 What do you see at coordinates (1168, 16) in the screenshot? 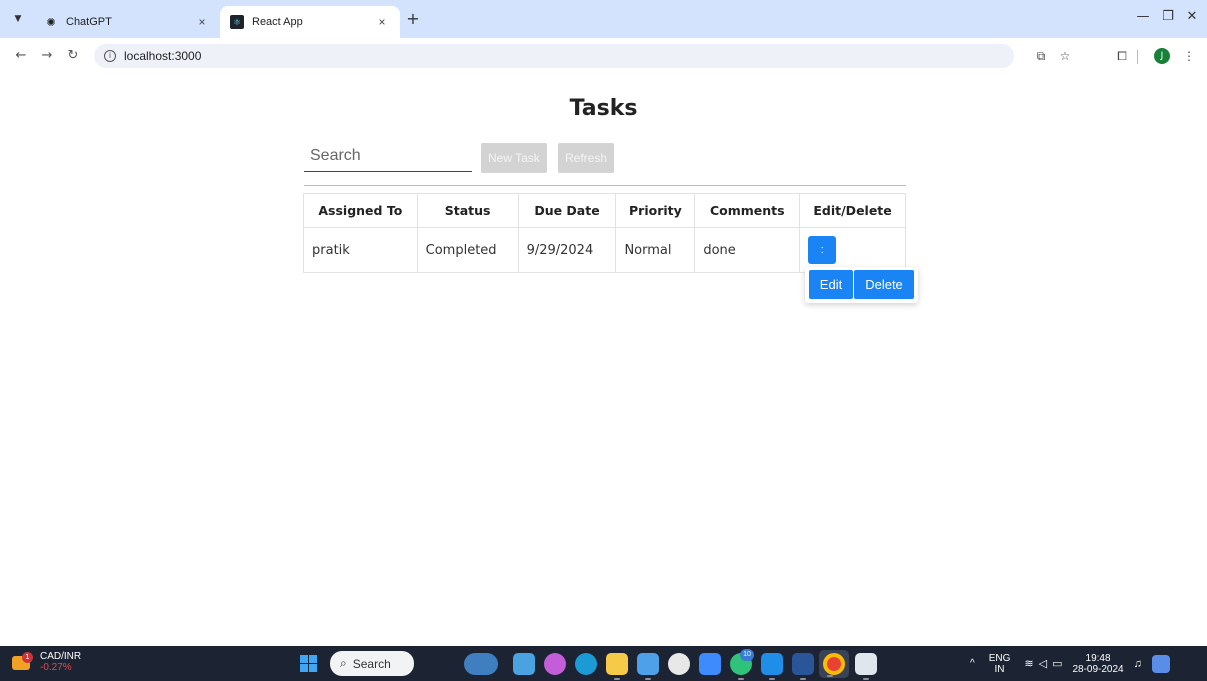
I see `restore-icon: ❐` at bounding box center [1168, 16].